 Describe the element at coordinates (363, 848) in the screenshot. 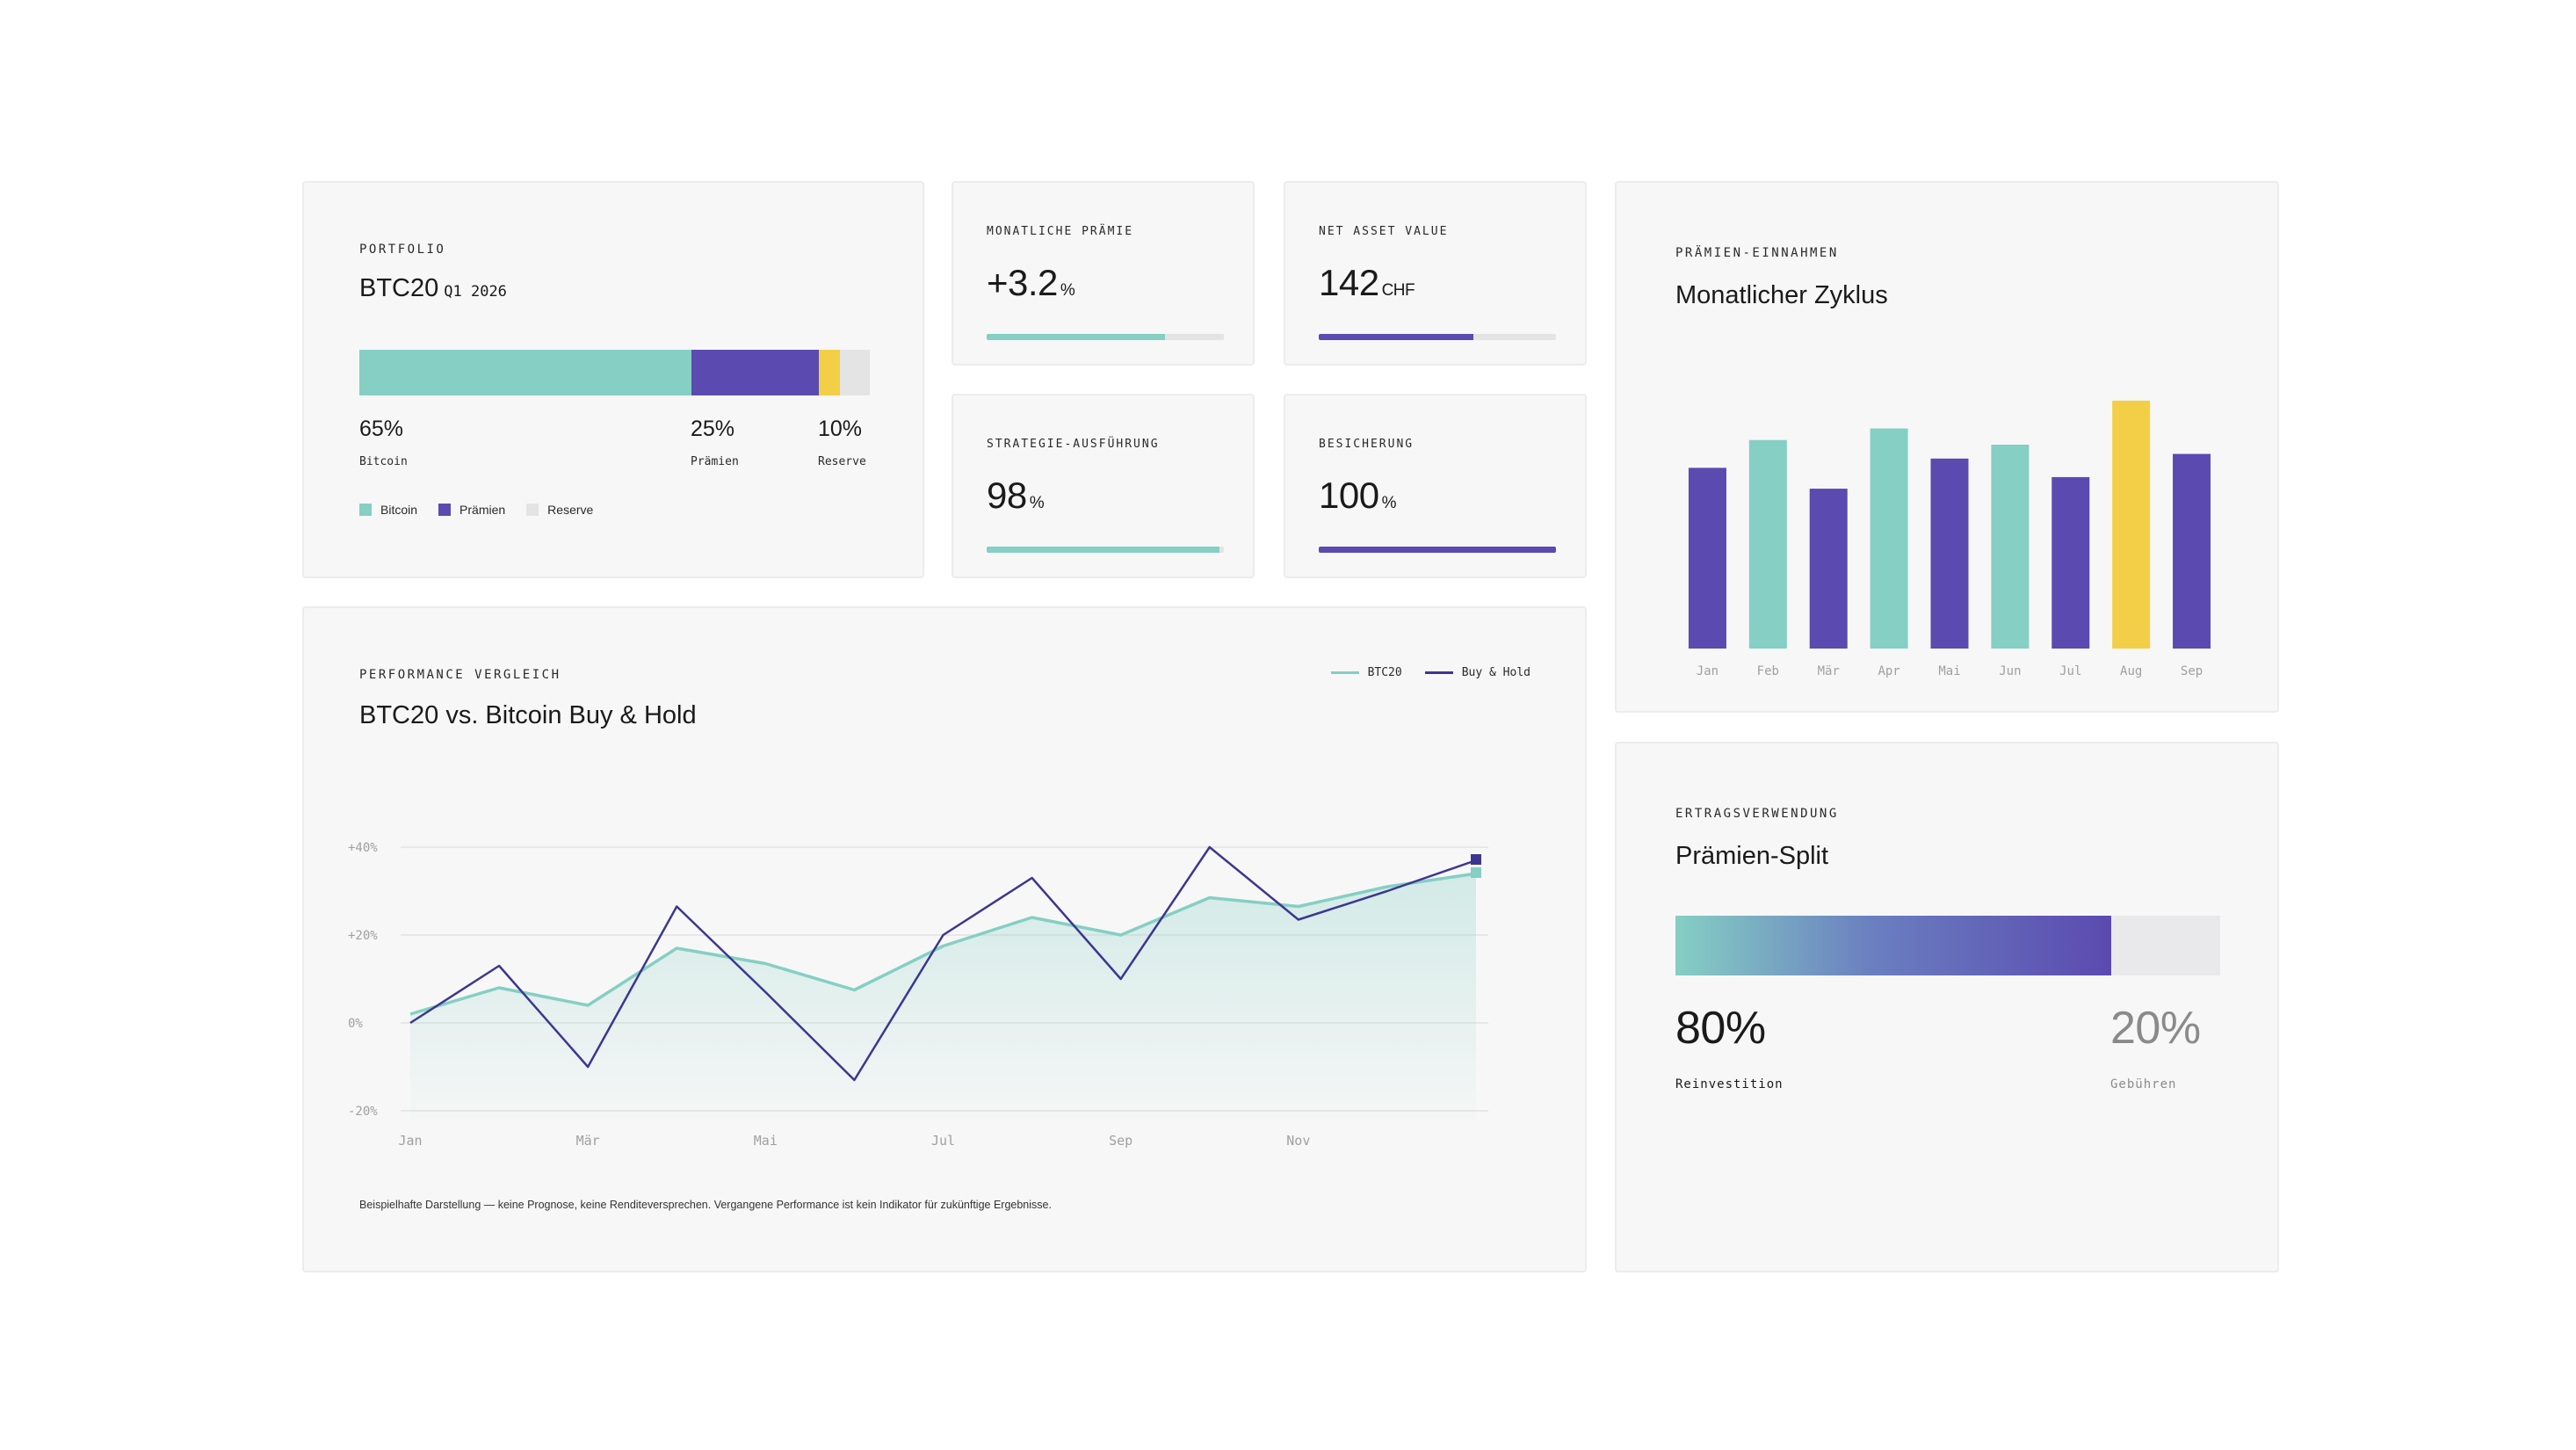

I see `y-tick-label: +40%` at that location.